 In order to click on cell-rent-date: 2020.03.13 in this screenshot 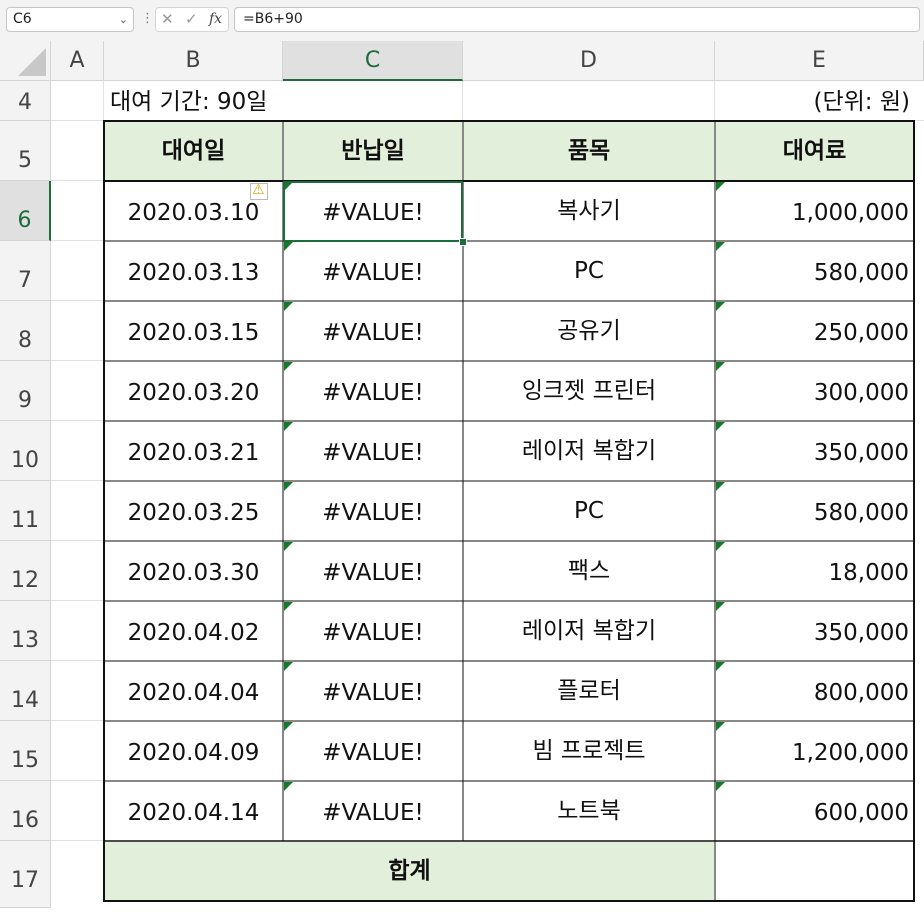, I will do `click(193, 271)`.